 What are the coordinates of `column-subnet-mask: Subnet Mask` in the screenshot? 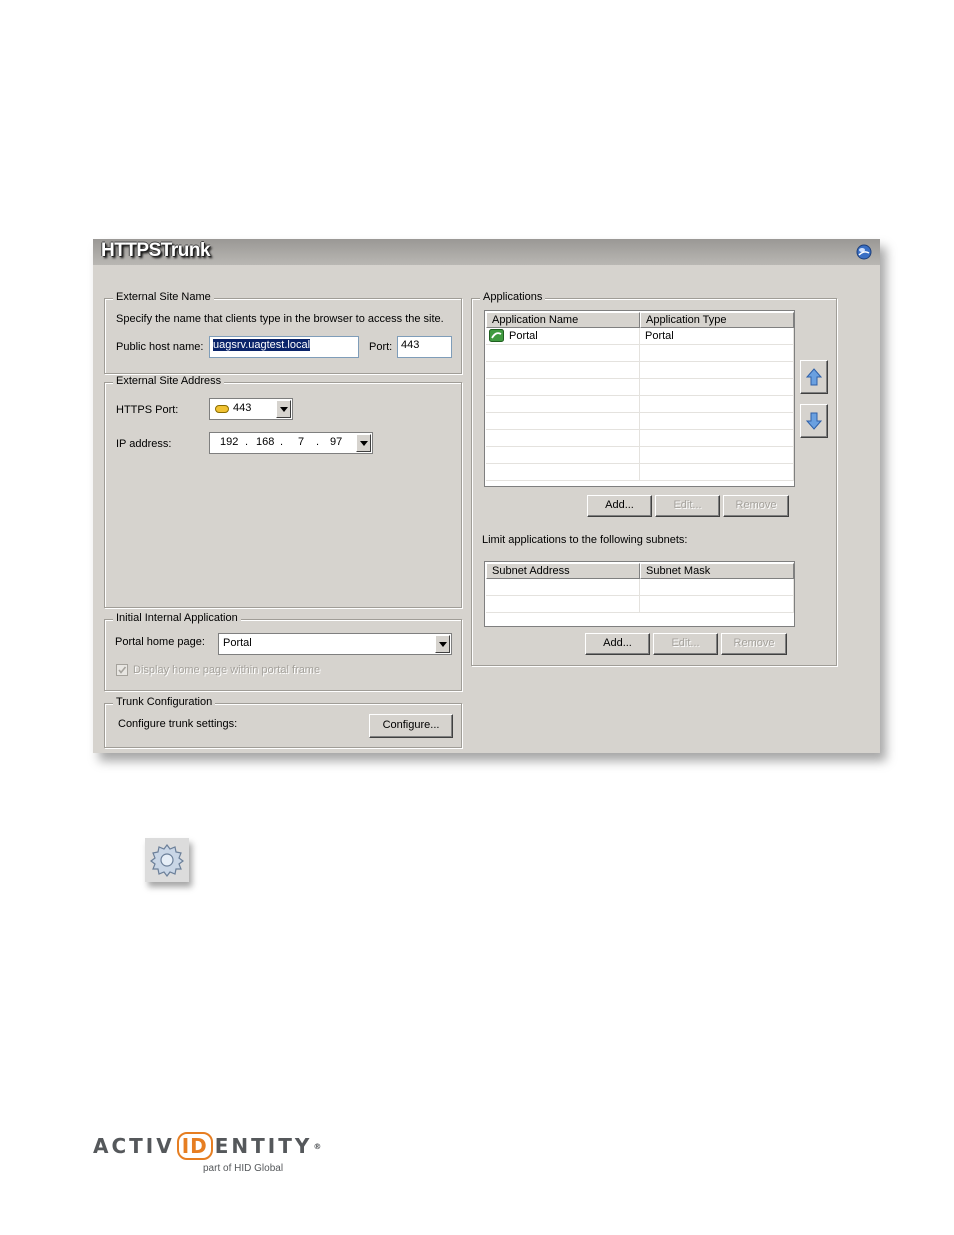 It's located at (717, 571).